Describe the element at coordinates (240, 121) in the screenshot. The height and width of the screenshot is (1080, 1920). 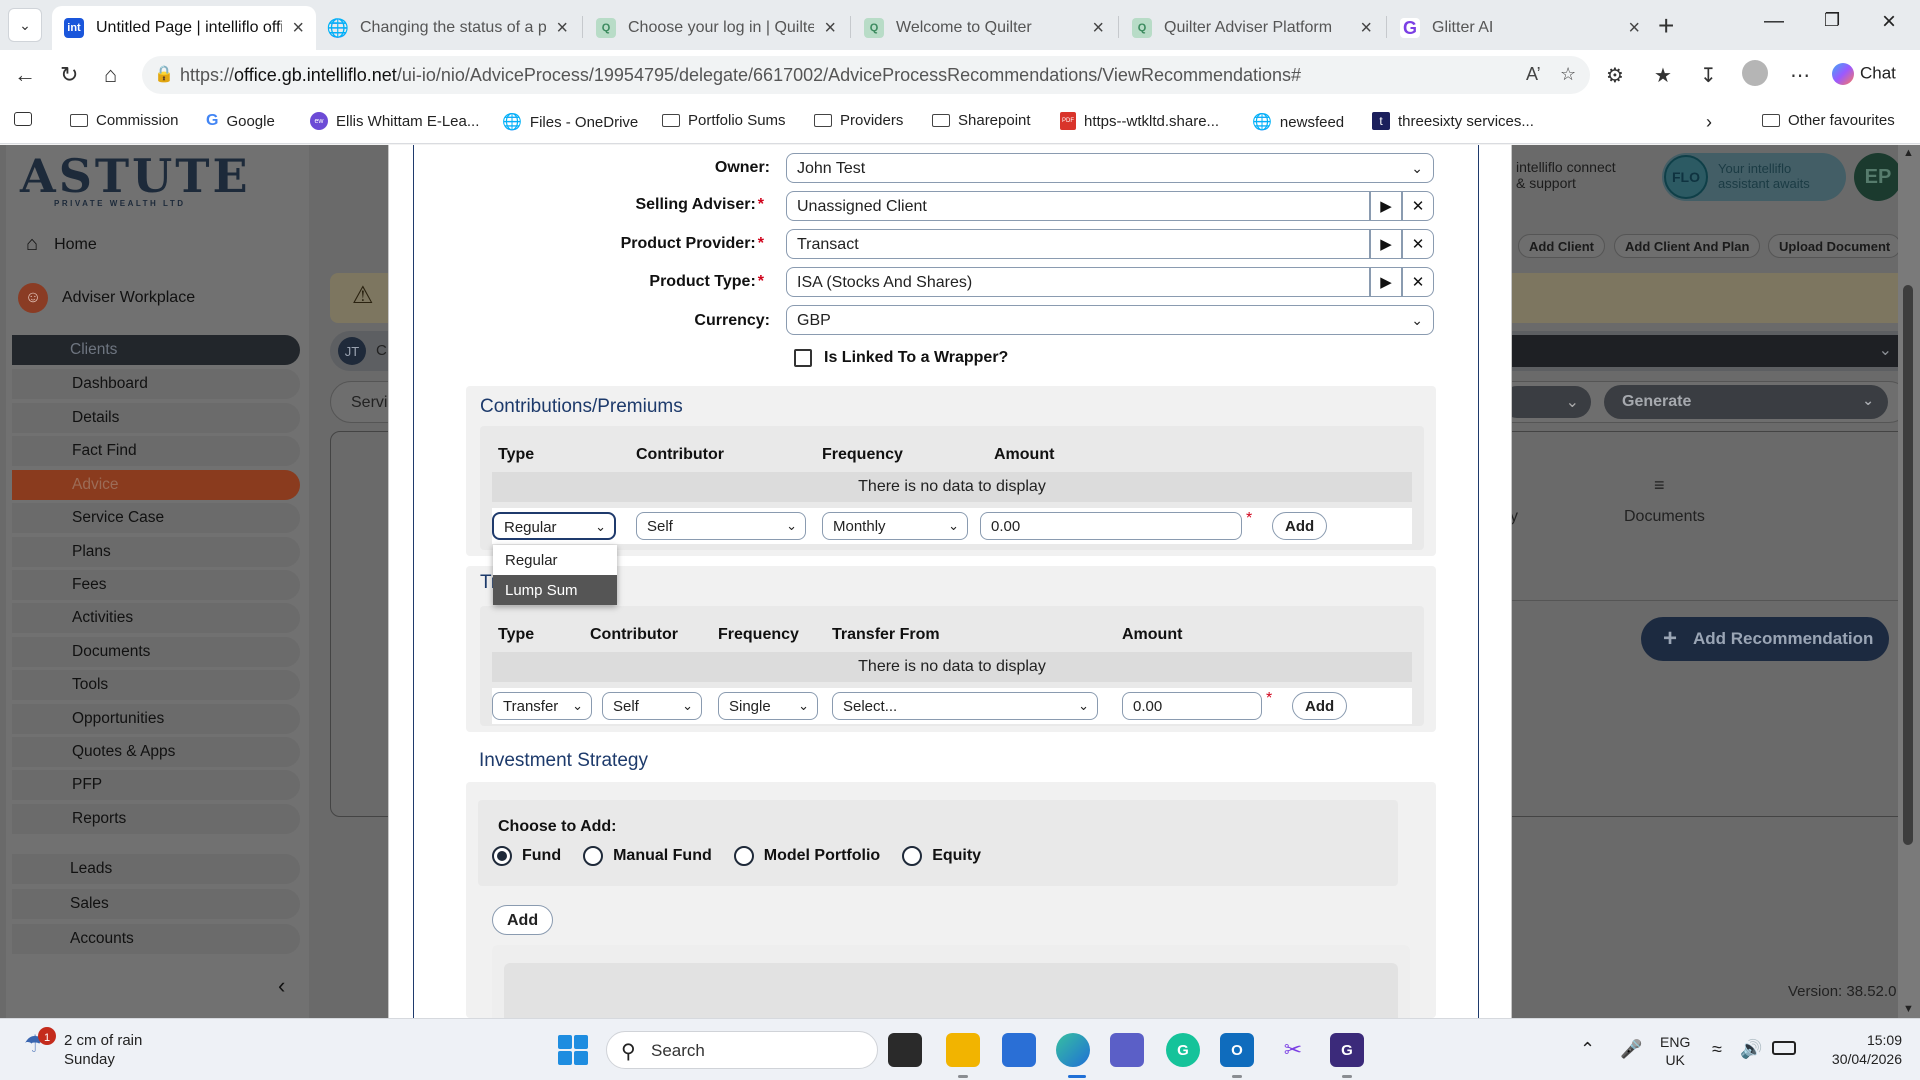
I see `bookmark-google: G Google` at that location.